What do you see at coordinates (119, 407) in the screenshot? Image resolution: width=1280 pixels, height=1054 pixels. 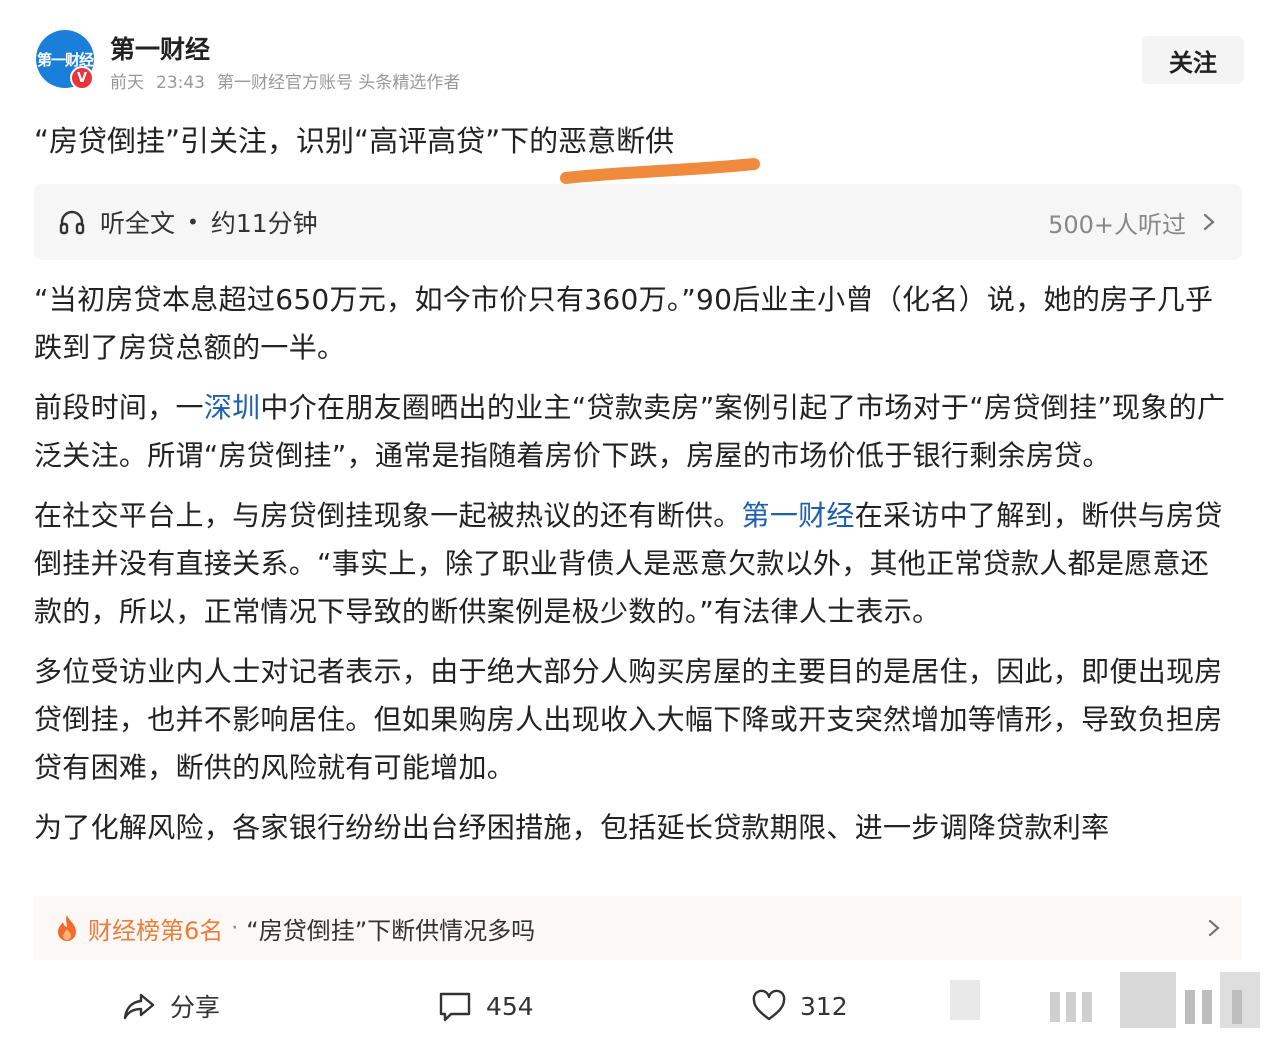 I see `paragraph-text: 前段时间，一` at bounding box center [119, 407].